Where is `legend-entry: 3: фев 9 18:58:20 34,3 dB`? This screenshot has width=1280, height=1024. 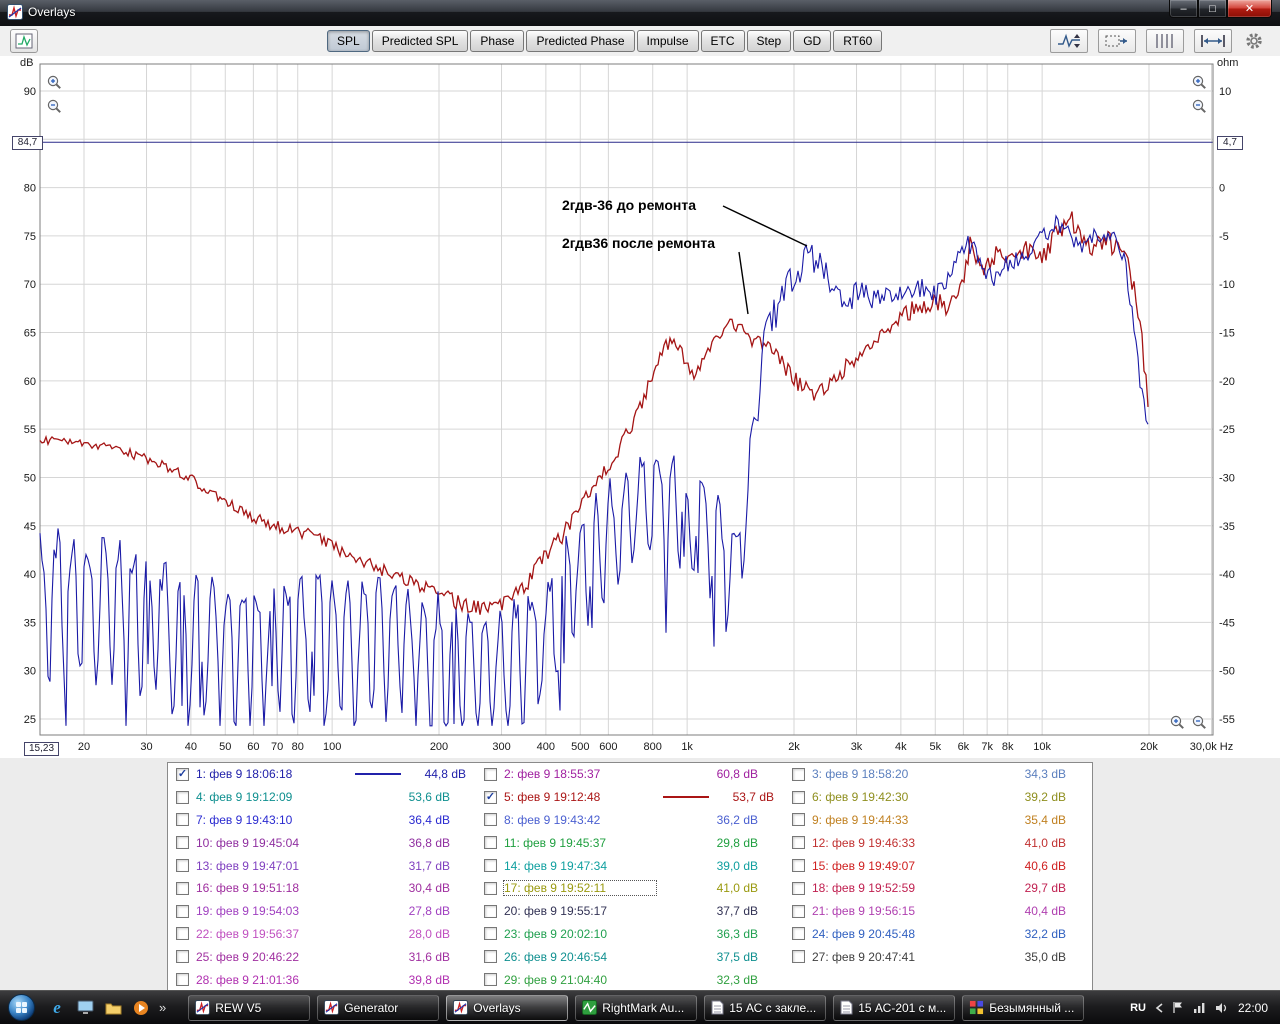 legend-entry: 3: фев 9 18:58:20 34,3 dB is located at coordinates (938, 774).